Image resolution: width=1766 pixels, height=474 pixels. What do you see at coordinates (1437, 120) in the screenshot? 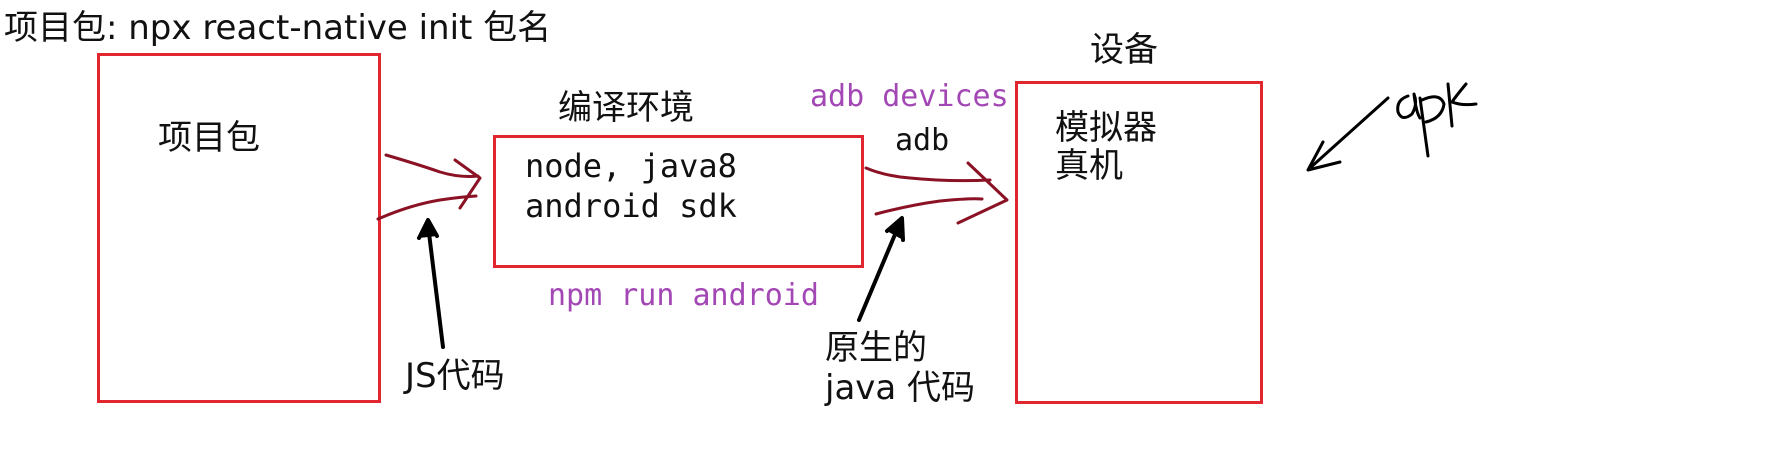
I see `apk-handwriting` at bounding box center [1437, 120].